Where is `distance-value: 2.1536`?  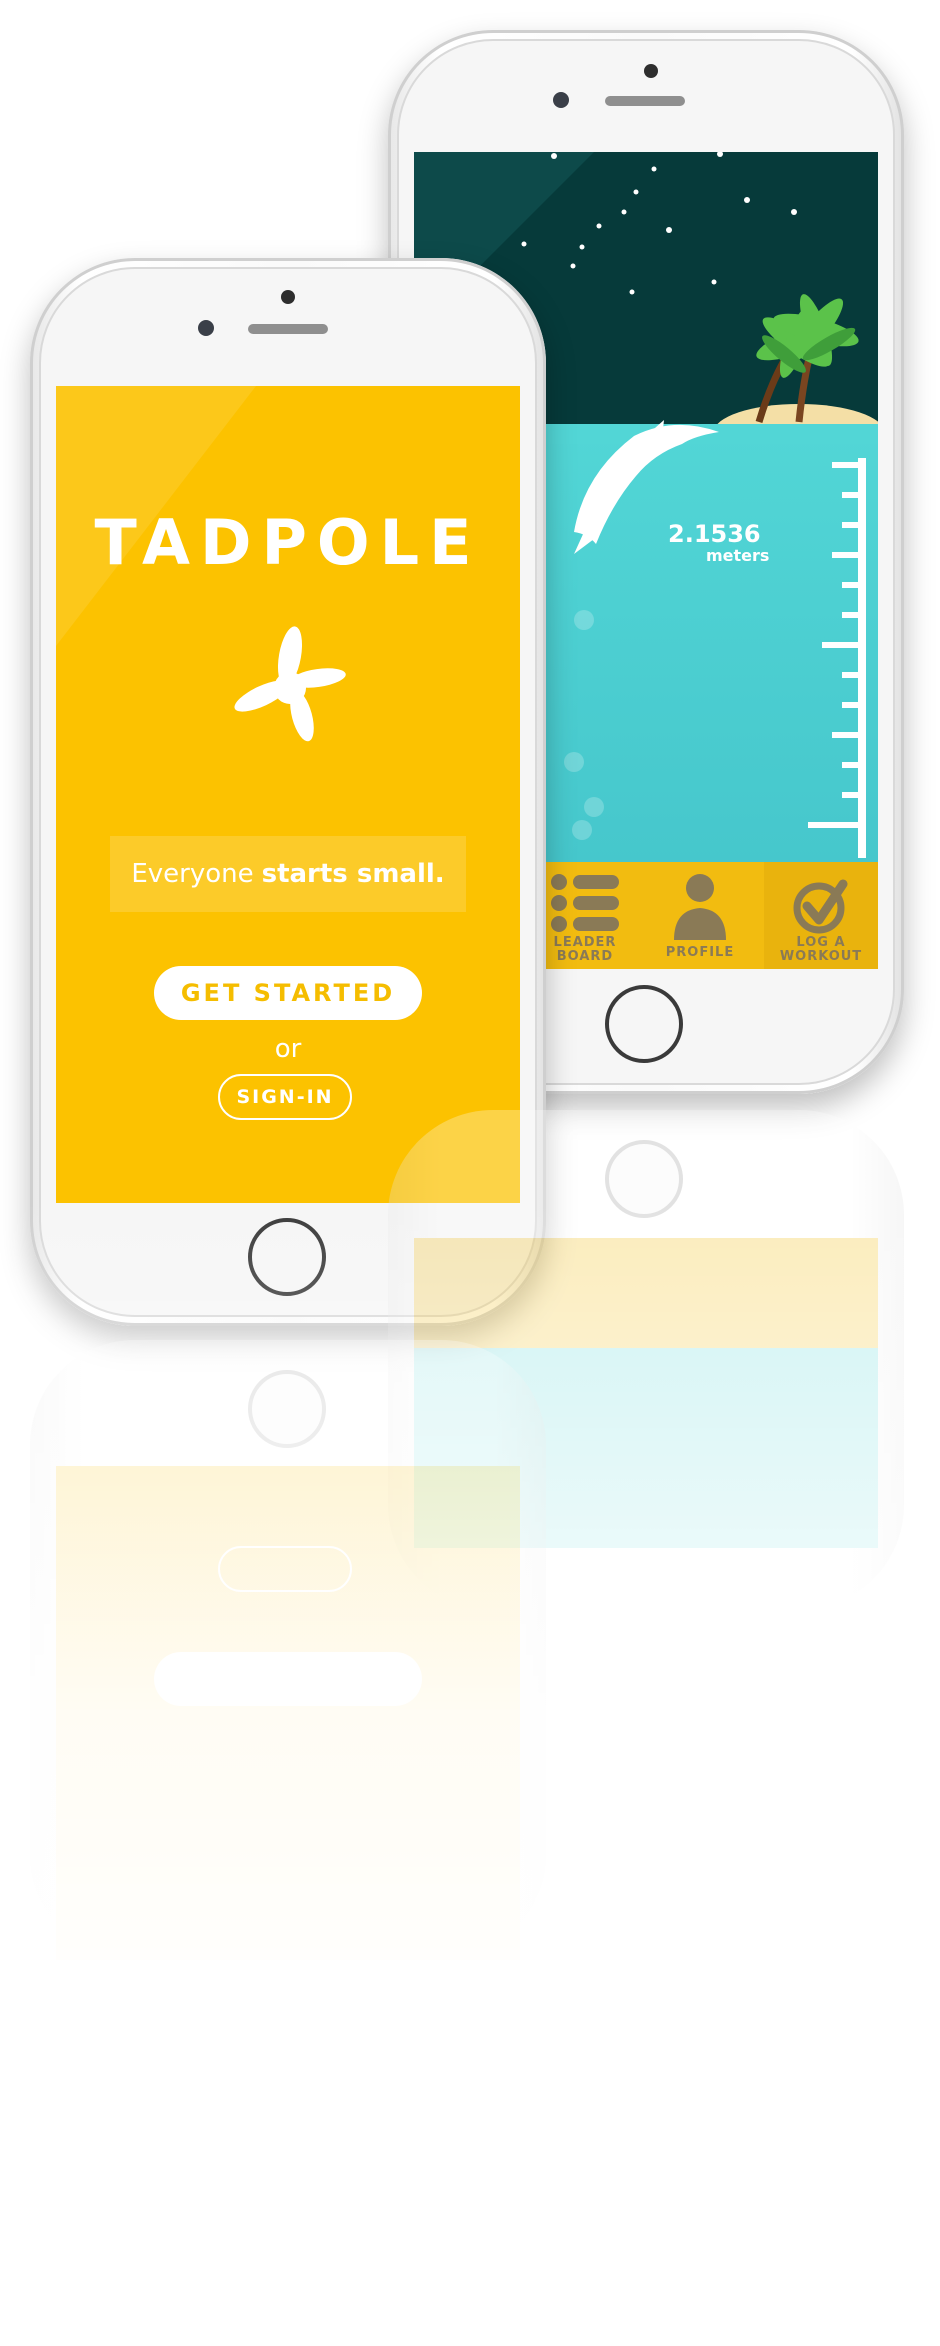
distance-value: 2.1536 is located at coordinates (714, 534).